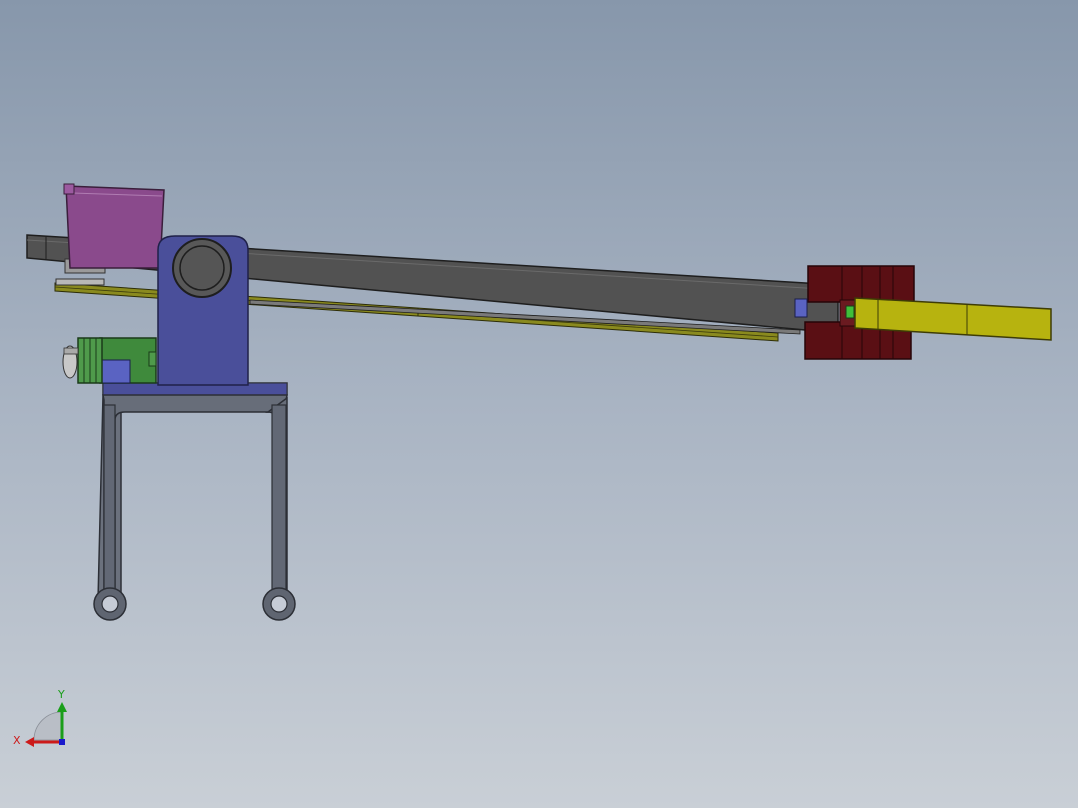 Image resolution: width=1078 pixels, height=808 pixels. I want to click on y-axis-label: Y, so click(61, 694).